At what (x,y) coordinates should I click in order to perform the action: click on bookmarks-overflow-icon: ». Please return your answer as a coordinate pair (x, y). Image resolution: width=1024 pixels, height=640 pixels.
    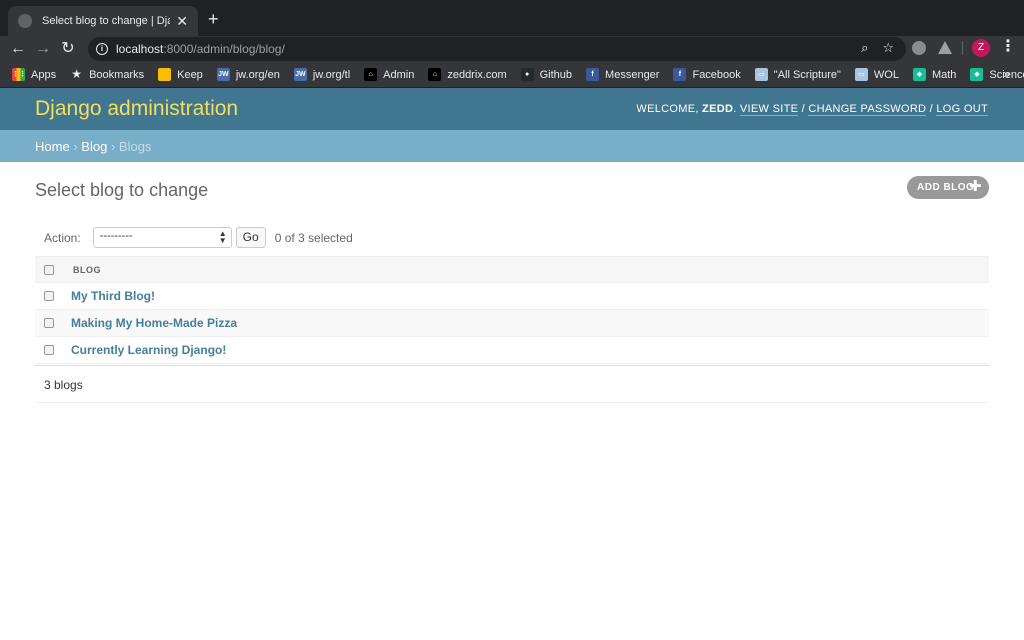
    Looking at the image, I should click on (1006, 74).